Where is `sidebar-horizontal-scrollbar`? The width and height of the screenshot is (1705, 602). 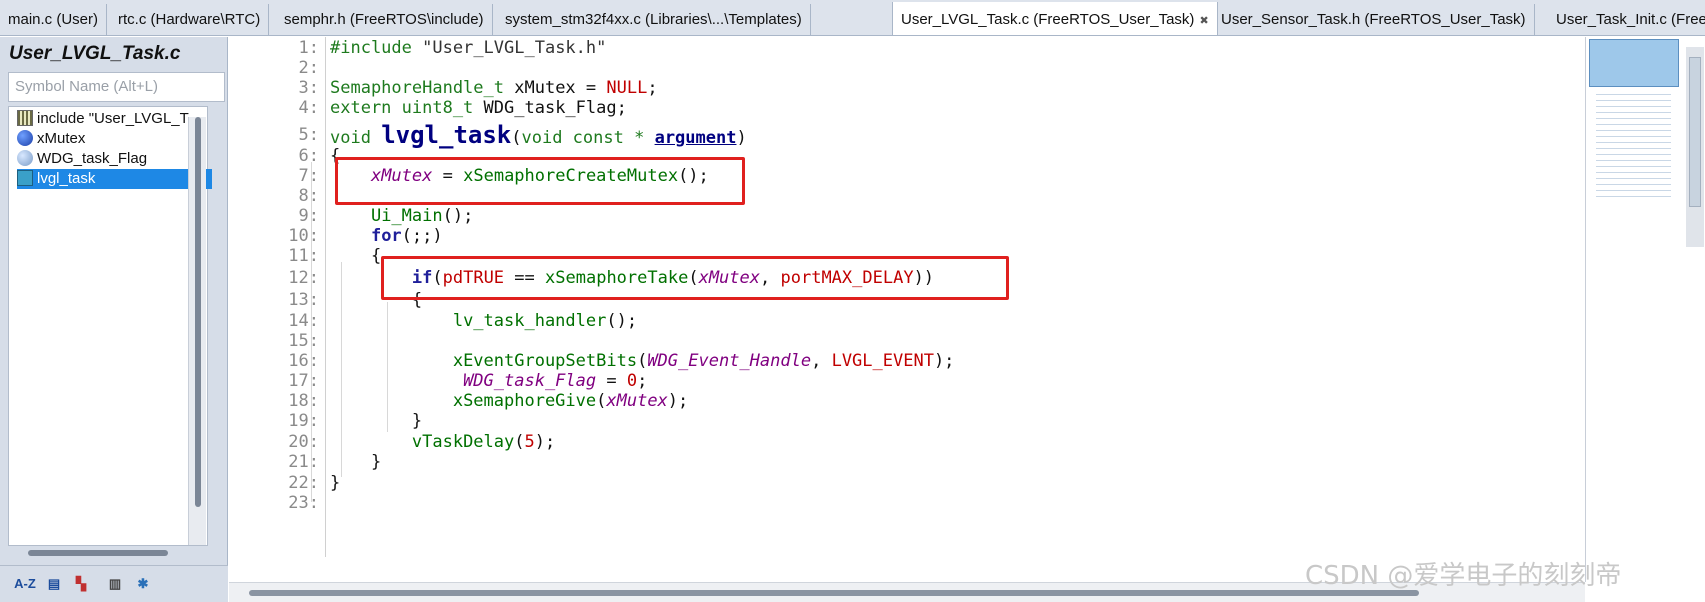 sidebar-horizontal-scrollbar is located at coordinates (98, 553).